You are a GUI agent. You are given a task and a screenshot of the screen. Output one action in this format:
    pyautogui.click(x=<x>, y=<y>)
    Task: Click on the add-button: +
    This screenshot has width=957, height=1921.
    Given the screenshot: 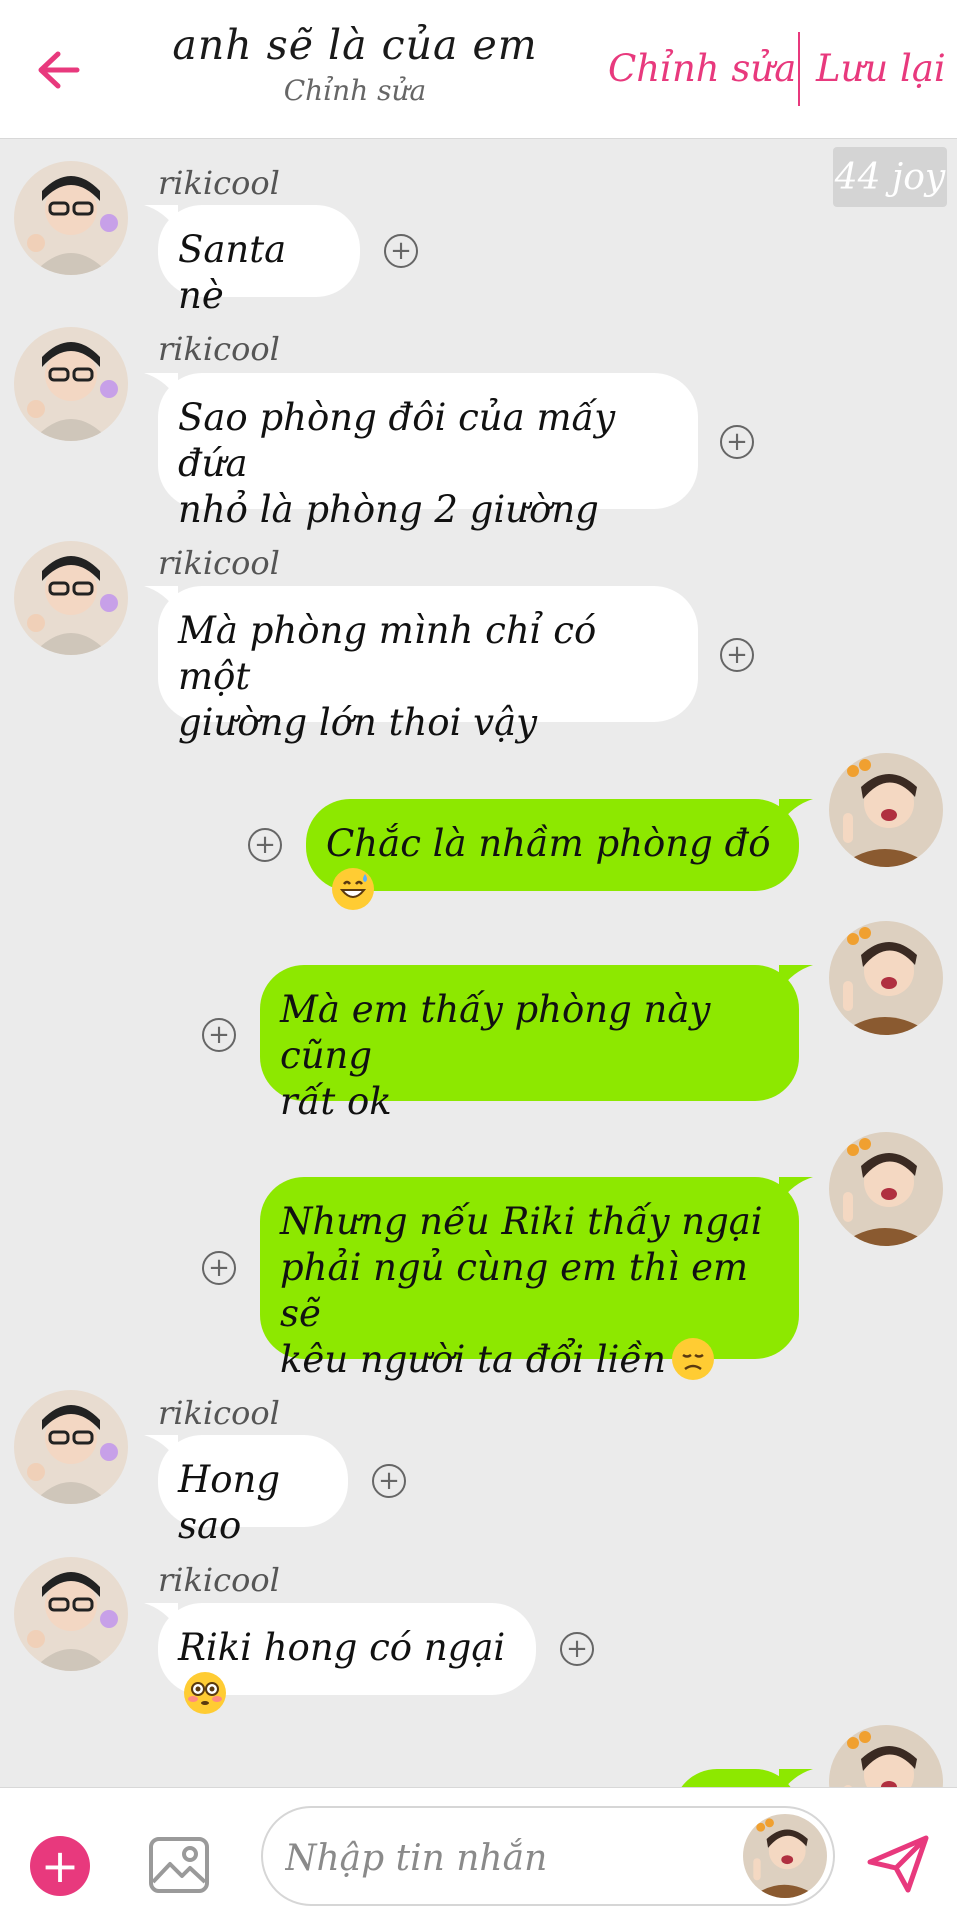 What is the action you would take?
    pyautogui.click(x=60, y=1866)
    